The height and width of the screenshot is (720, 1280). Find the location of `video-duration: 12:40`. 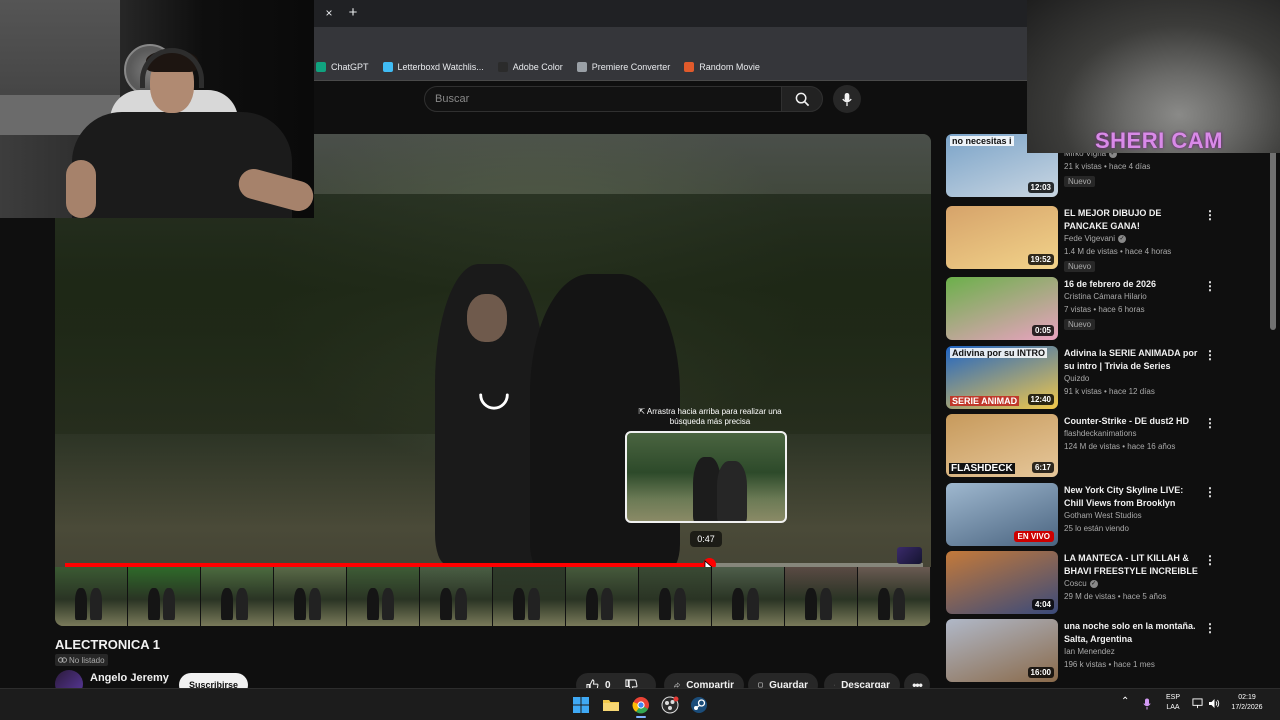

video-duration: 12:40 is located at coordinates (1040, 399).